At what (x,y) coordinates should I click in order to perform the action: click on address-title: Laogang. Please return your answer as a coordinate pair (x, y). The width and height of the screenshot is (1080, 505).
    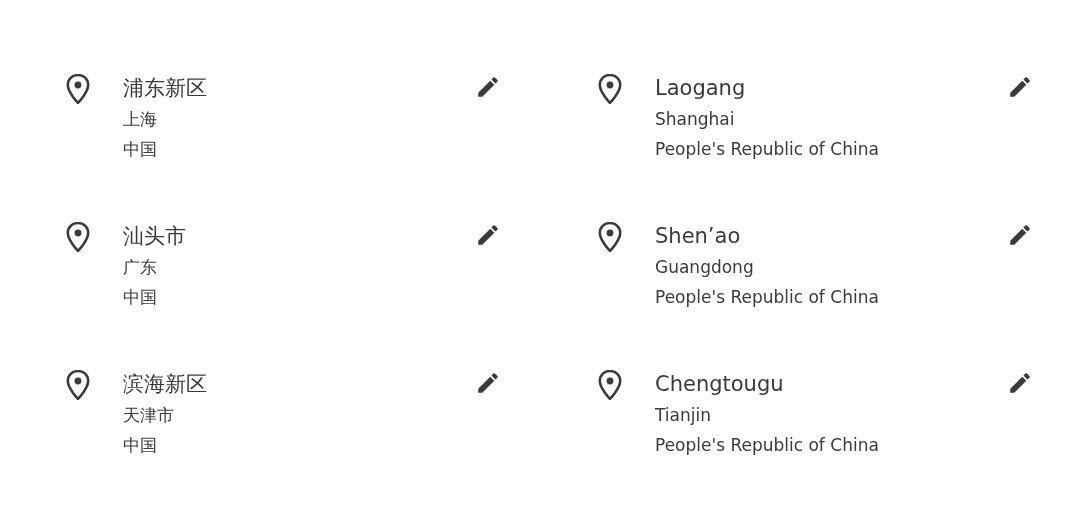
    Looking at the image, I should click on (701, 88).